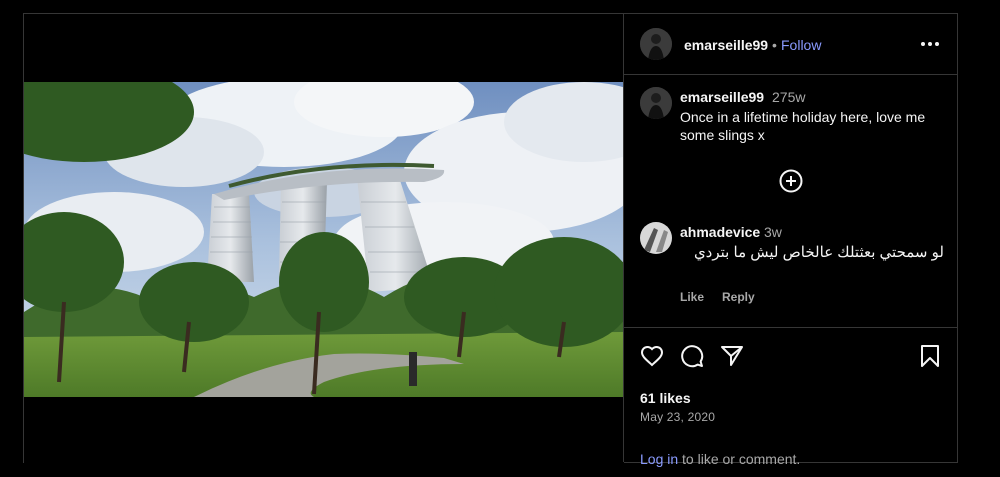  I want to click on post-header: emarseille99 • Follow, so click(791, 44).